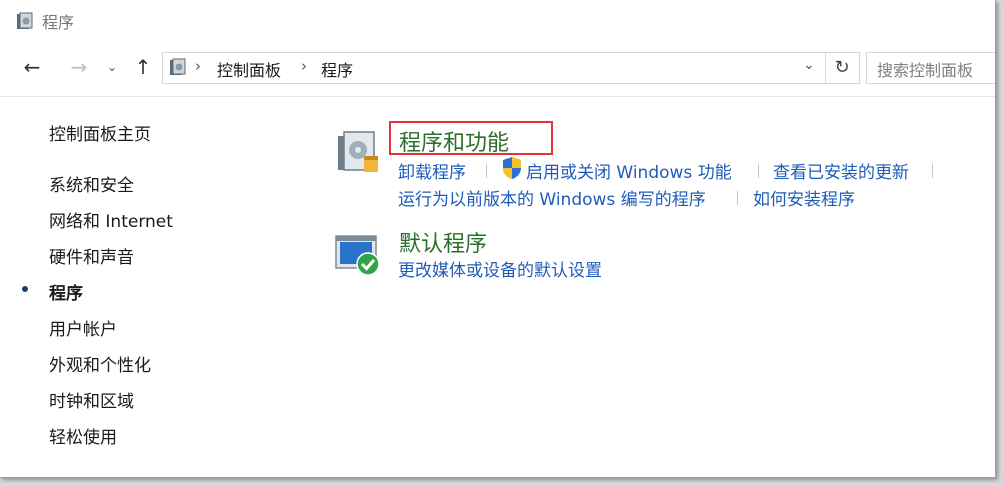  Describe the element at coordinates (804, 197) in the screenshot. I see `link-how-to-install: 如何安装程序` at that location.